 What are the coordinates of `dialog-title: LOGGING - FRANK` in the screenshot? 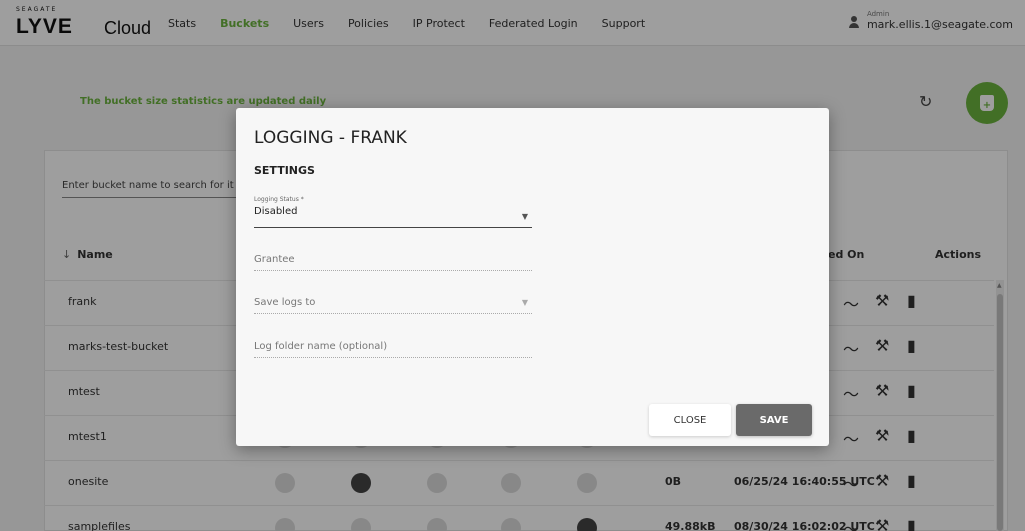 It's located at (330, 138).